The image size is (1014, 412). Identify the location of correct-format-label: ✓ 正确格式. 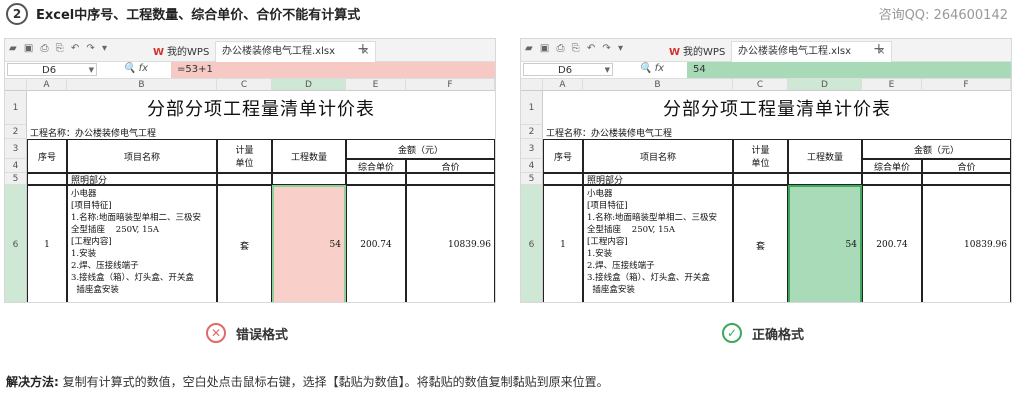
(763, 333).